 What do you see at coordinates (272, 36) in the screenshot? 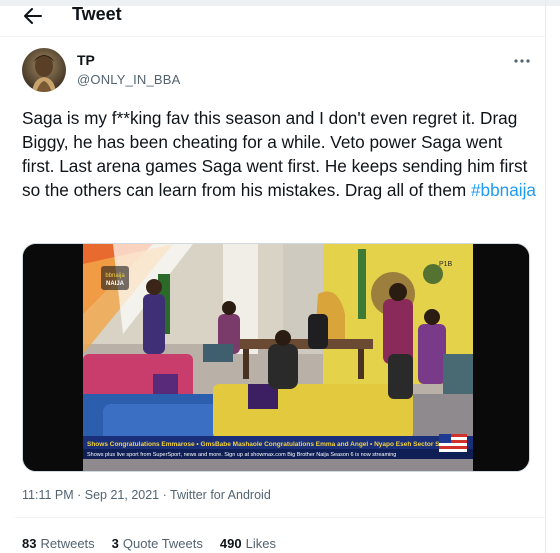
I see `header-divider` at bounding box center [272, 36].